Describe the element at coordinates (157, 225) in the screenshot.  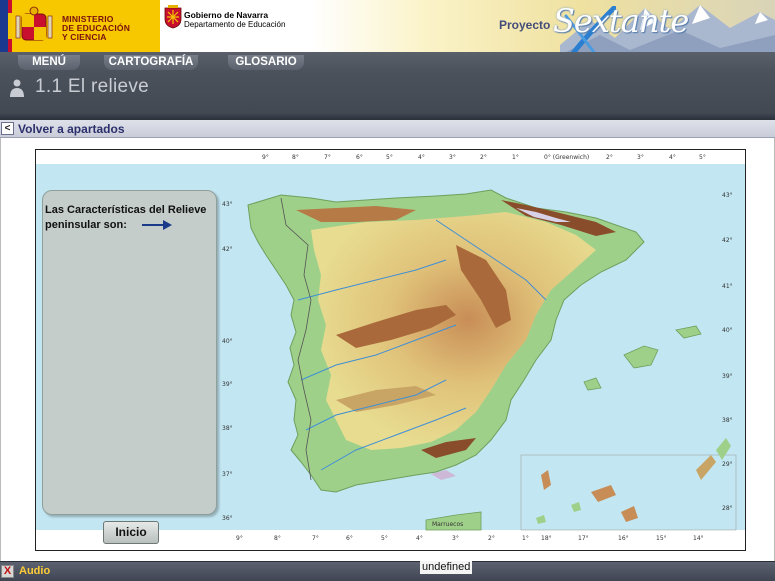
I see `arrow-right-icon` at that location.